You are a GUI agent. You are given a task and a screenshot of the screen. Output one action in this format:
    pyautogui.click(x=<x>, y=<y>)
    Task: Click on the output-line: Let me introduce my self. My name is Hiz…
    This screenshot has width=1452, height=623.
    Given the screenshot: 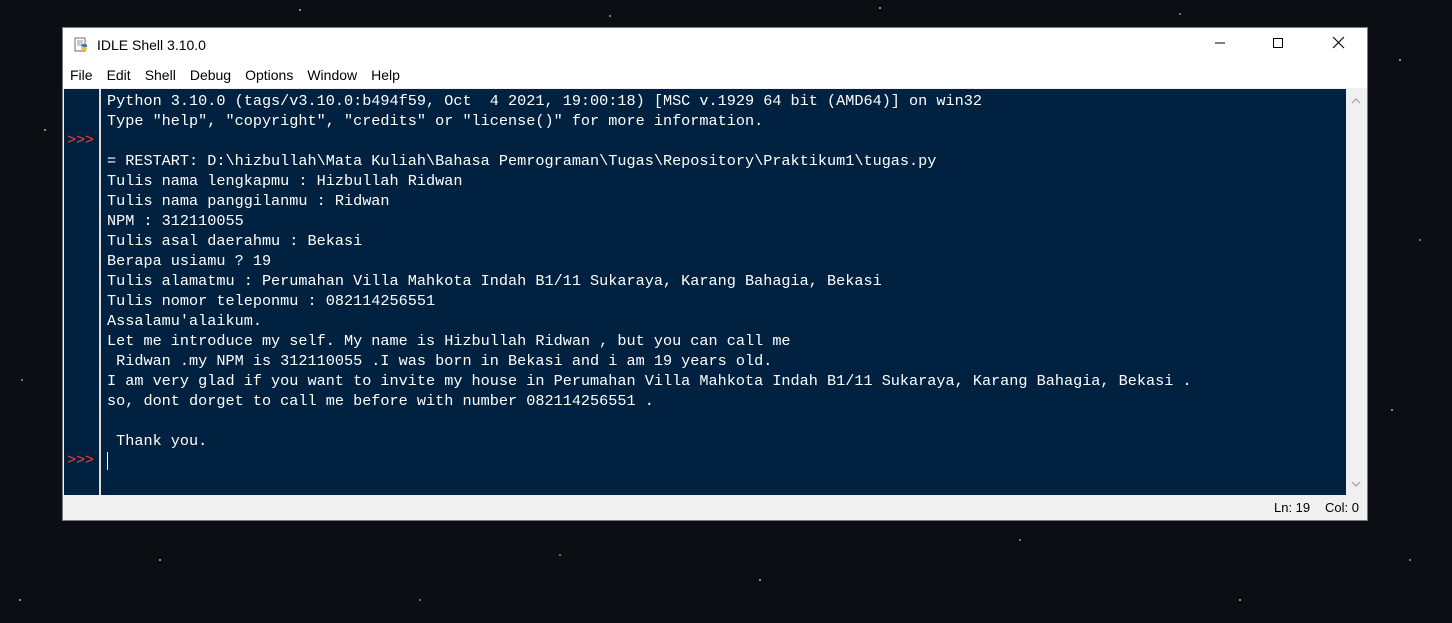 What is the action you would take?
    pyautogui.click(x=449, y=341)
    